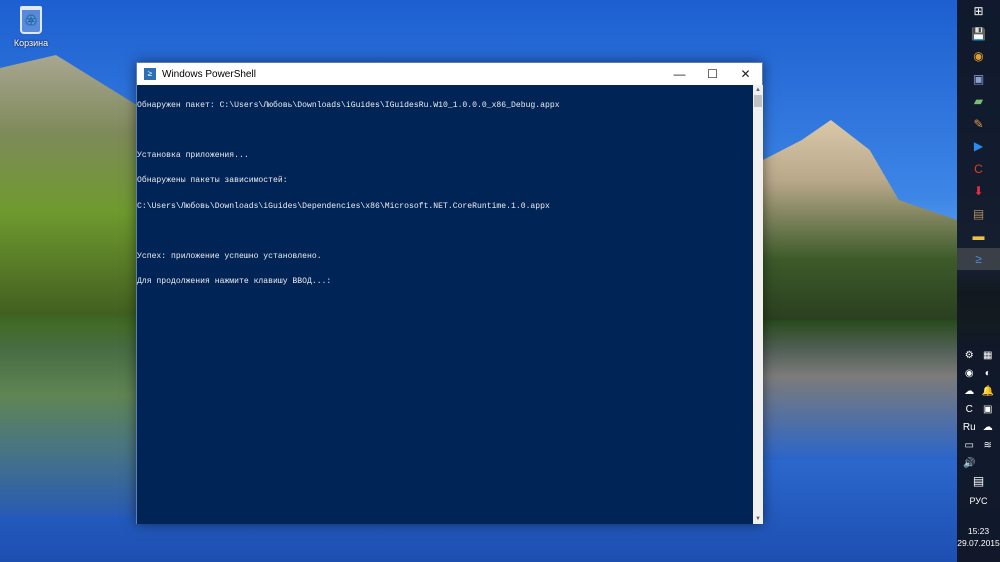 The image size is (1000, 562). I want to click on tray-icon: ◐, so click(988, 374).